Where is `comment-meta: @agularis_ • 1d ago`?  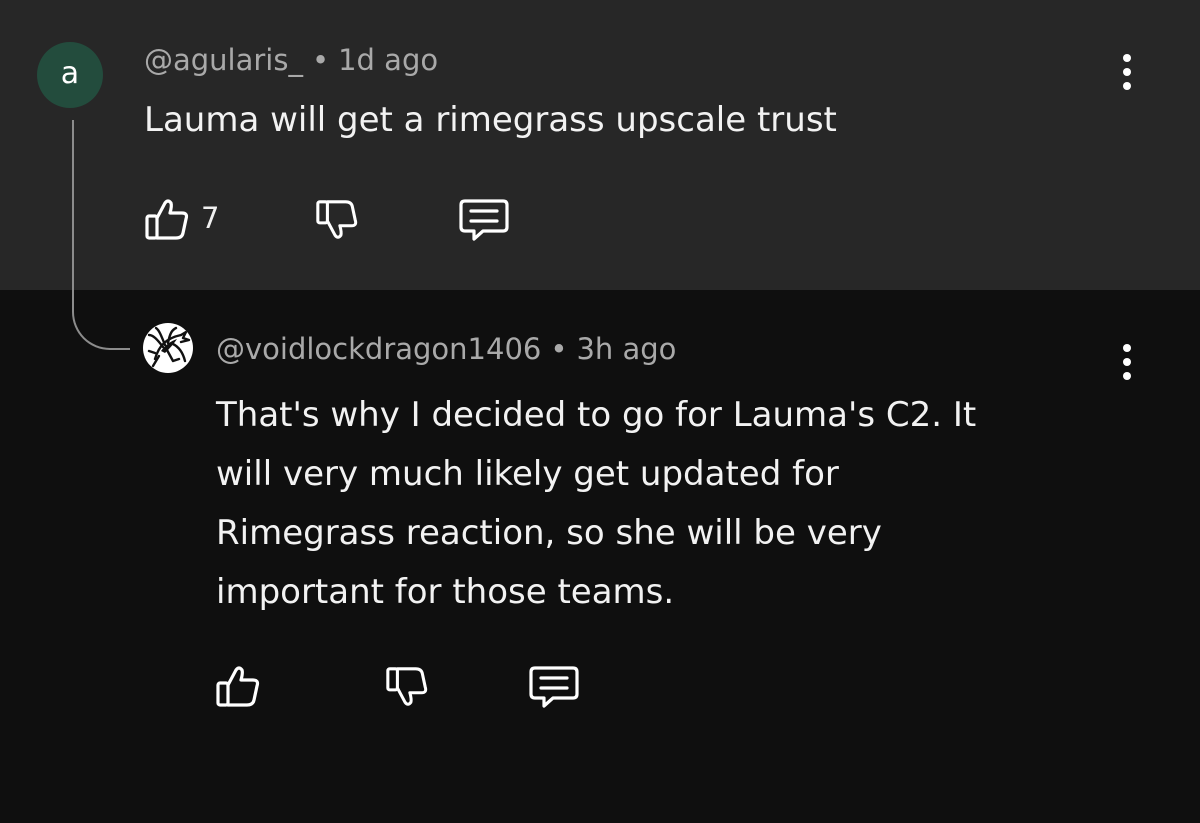 comment-meta: @agularis_ • 1d ago is located at coordinates (291, 60).